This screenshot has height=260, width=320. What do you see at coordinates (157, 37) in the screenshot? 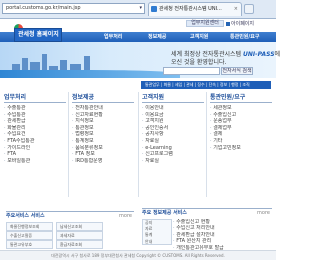
I see `nav-menu-info: 정보제공` at bounding box center [157, 37].